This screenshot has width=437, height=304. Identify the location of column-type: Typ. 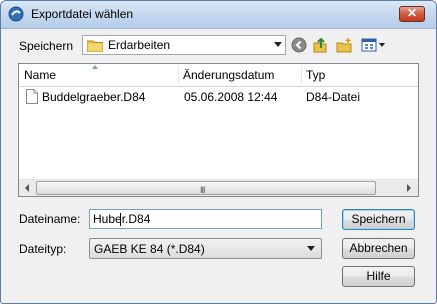
(359, 75).